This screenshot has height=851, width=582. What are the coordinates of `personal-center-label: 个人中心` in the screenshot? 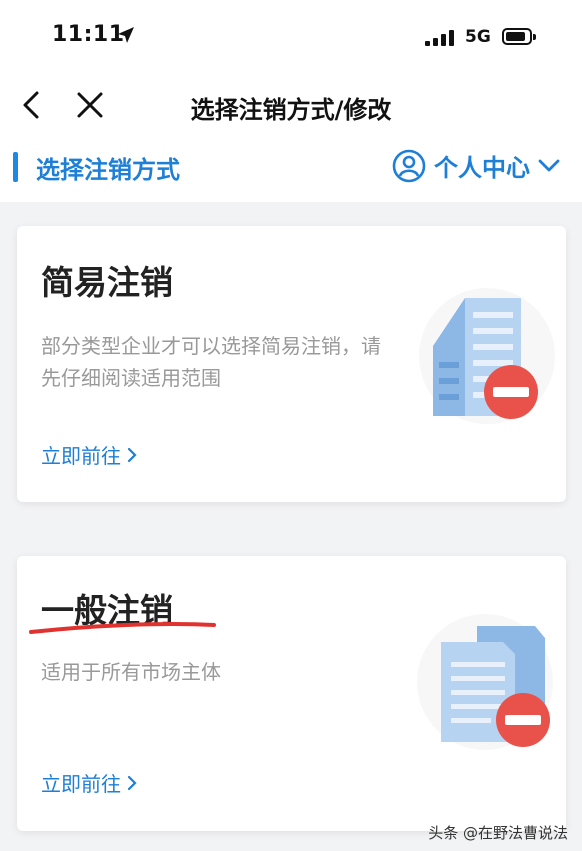 It's located at (482, 168).